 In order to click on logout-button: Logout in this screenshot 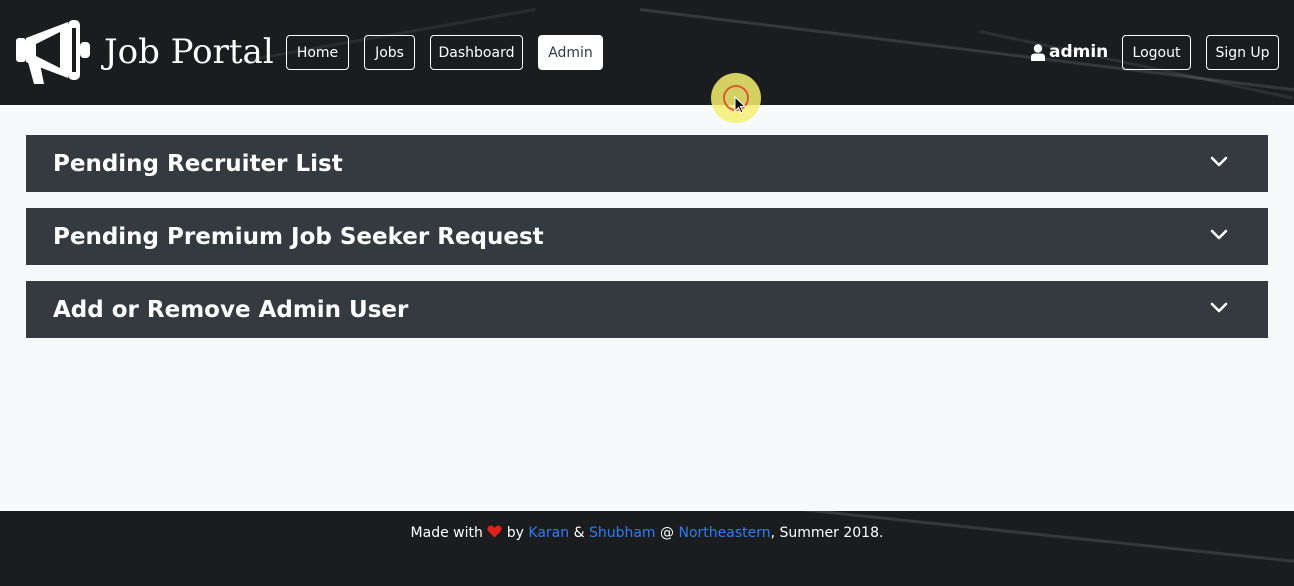, I will do `click(1156, 52)`.